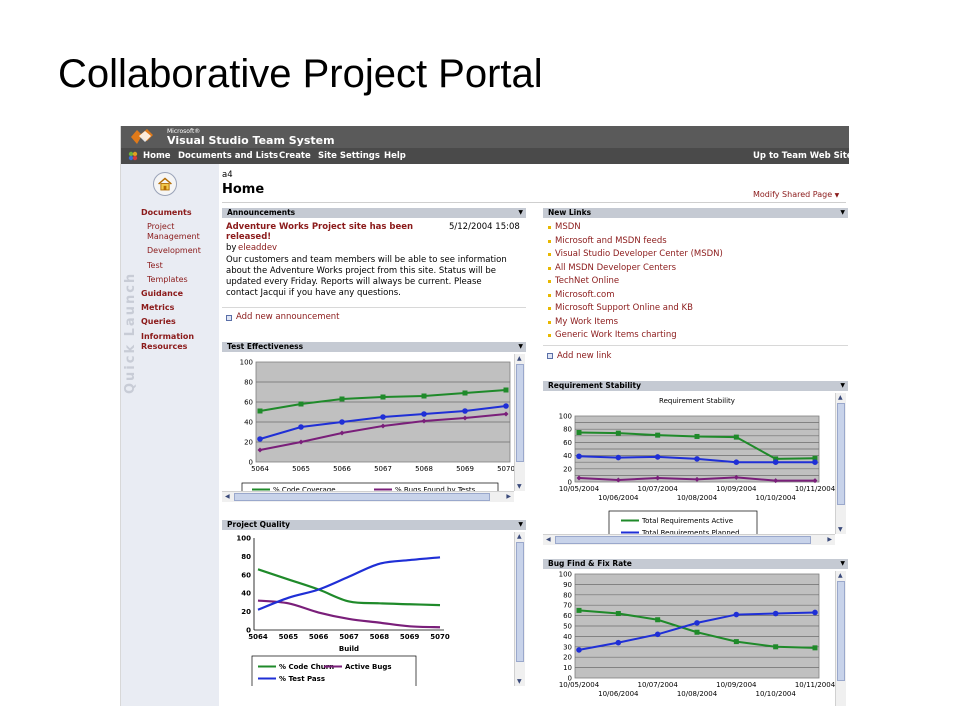 Image resolution: width=960 pixels, height=720 pixels. What do you see at coordinates (257, 248) in the screenshot?
I see `announcement-author-link: eleaddev` at bounding box center [257, 248].